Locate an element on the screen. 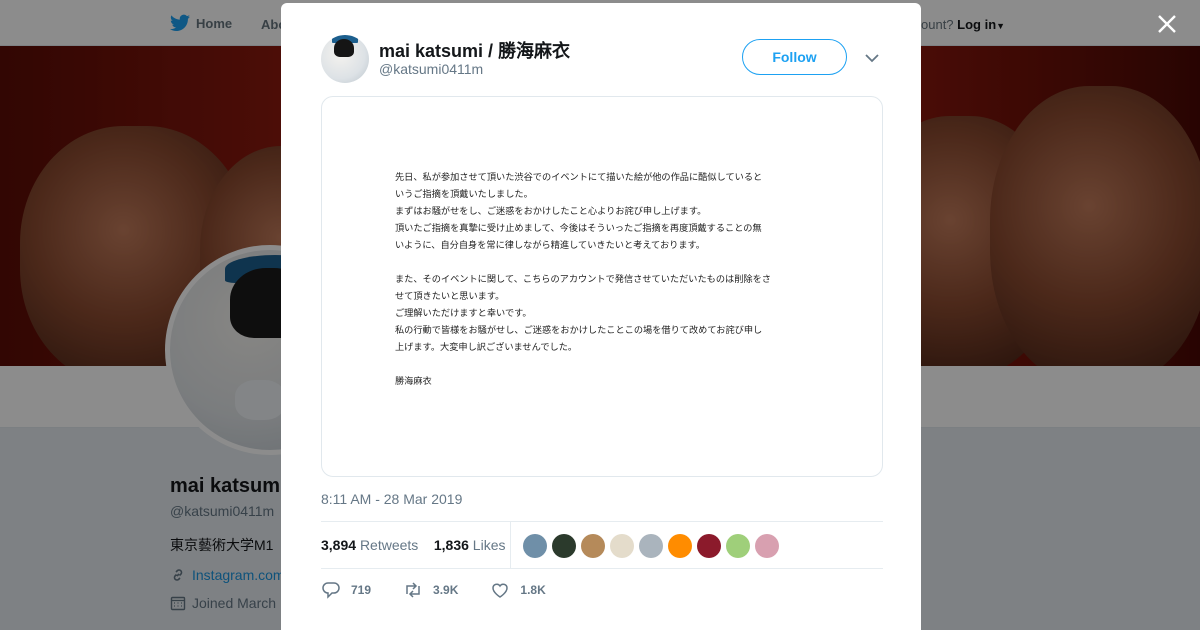 The height and width of the screenshot is (630, 1200). statement-line: 頂いたご指摘を真摯に受け止めまして、今後はそういったご指摘を再度頂戴することの無 is located at coordinates (578, 228).